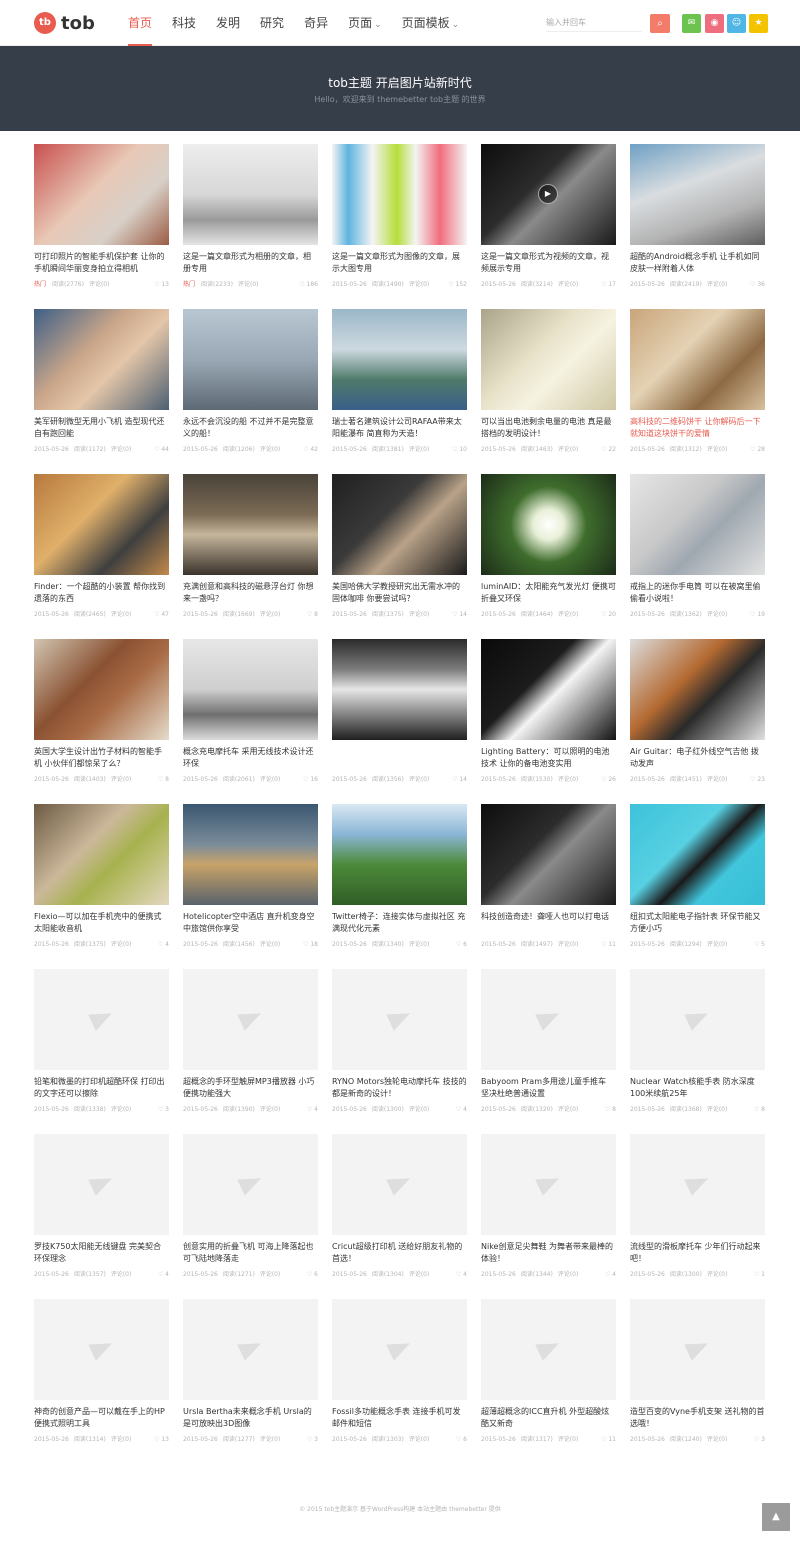 This screenshot has width=800, height=1541. Describe the element at coordinates (759, 1275) in the screenshot. I see `like-button: ♡ 1` at that location.